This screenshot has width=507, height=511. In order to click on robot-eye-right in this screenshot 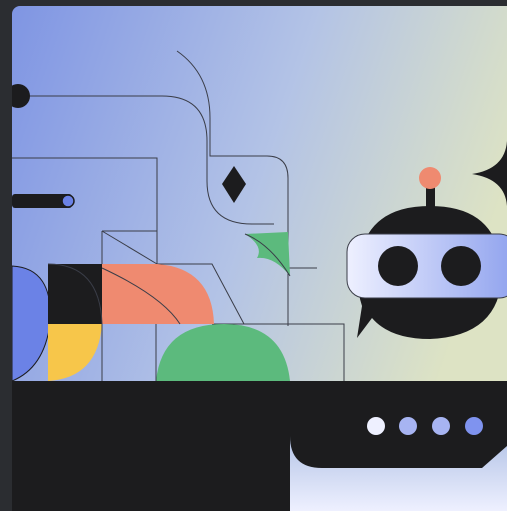, I will do `click(461, 266)`.